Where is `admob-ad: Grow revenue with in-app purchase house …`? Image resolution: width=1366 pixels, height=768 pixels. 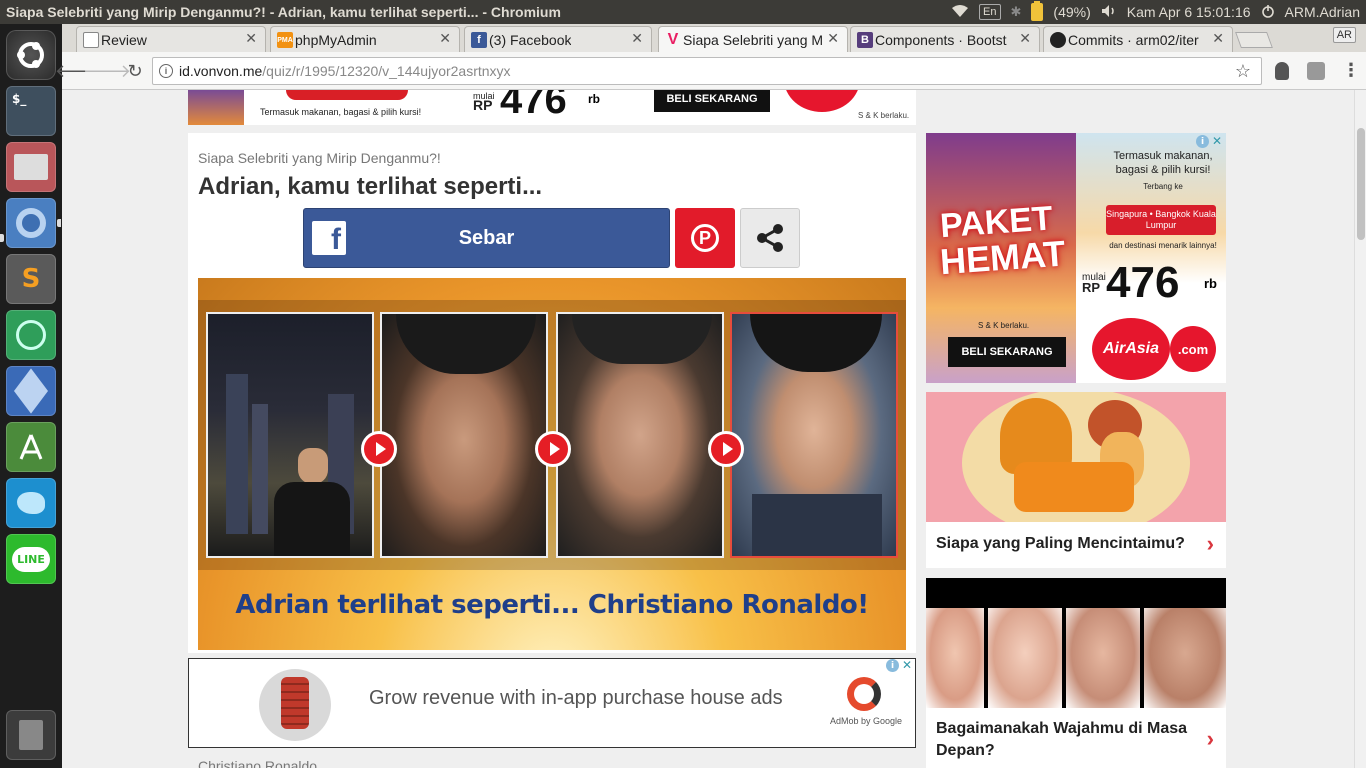 admob-ad: Grow revenue with in-app purchase house … is located at coordinates (552, 703).